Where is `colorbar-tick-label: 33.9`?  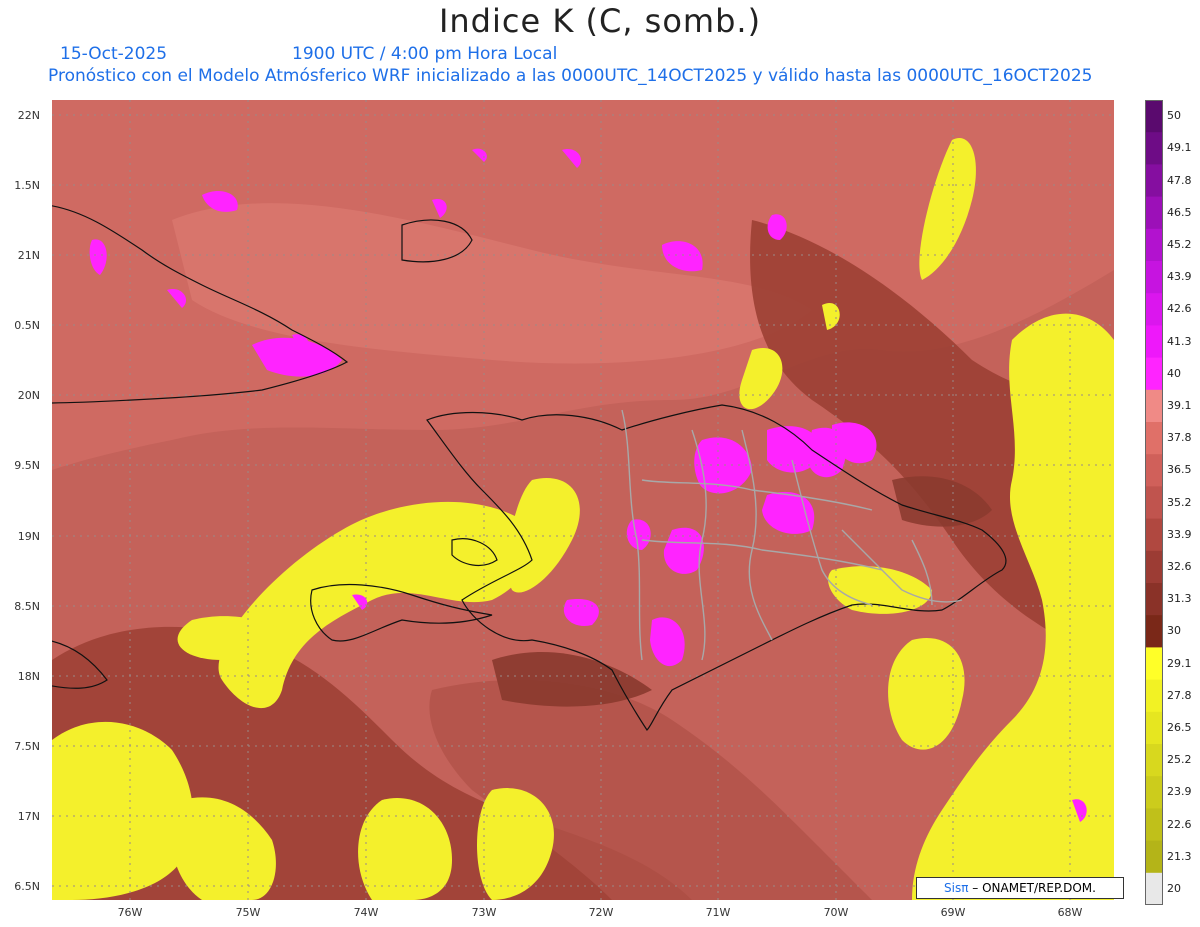
colorbar-tick-label: 33.9 is located at coordinates (1179, 534).